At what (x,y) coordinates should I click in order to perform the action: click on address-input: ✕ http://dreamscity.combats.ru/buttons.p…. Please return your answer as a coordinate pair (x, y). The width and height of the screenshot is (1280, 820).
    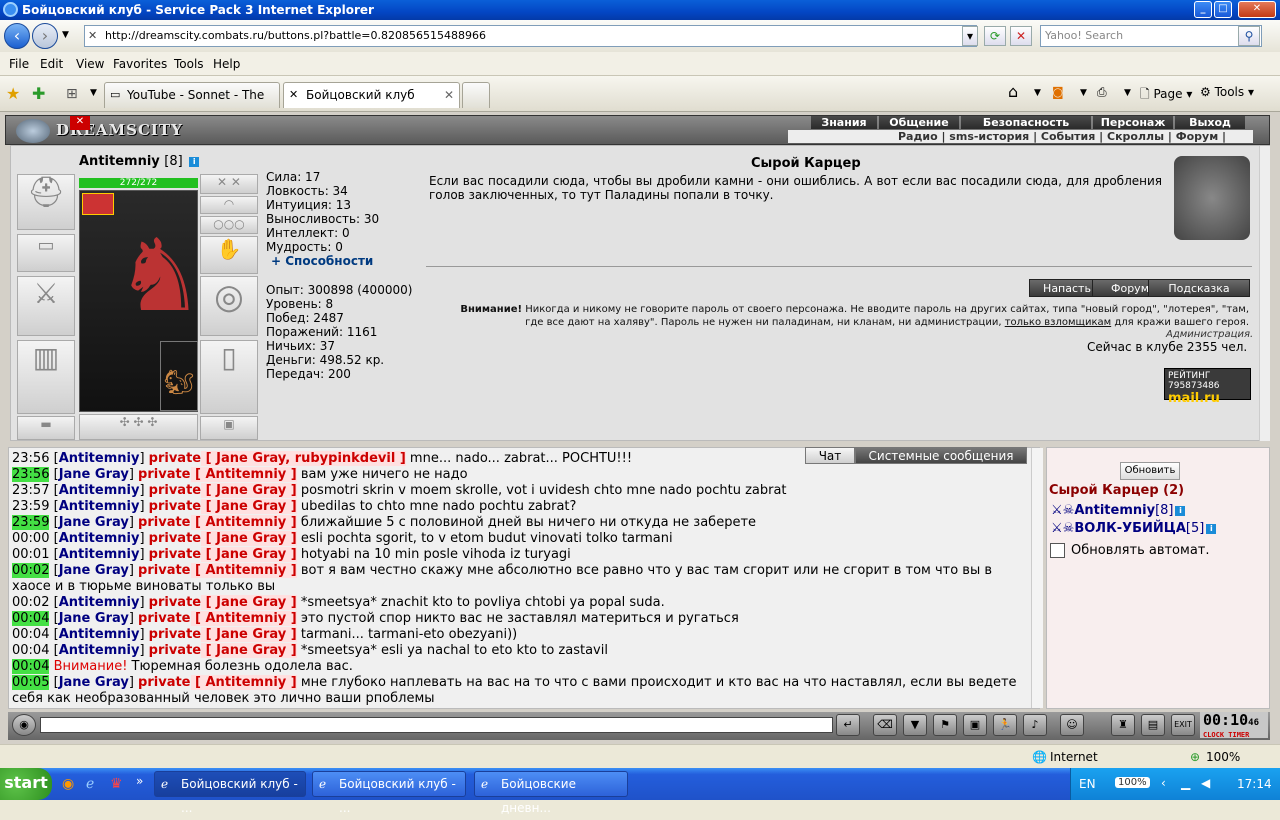
    Looking at the image, I should click on (530, 36).